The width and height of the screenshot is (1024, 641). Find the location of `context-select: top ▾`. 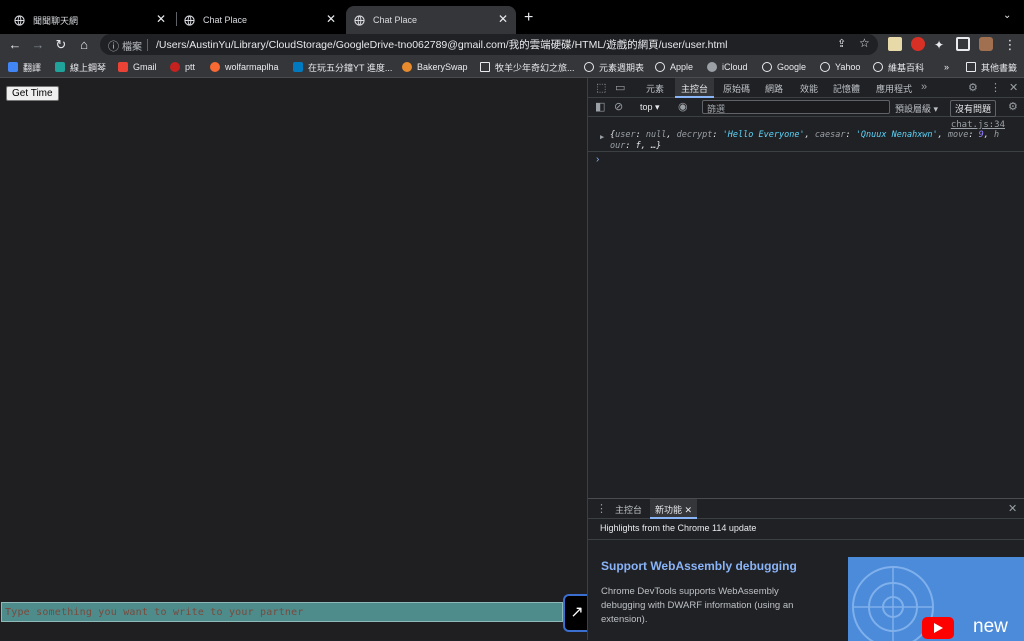

context-select: top ▾ is located at coordinates (650, 107).